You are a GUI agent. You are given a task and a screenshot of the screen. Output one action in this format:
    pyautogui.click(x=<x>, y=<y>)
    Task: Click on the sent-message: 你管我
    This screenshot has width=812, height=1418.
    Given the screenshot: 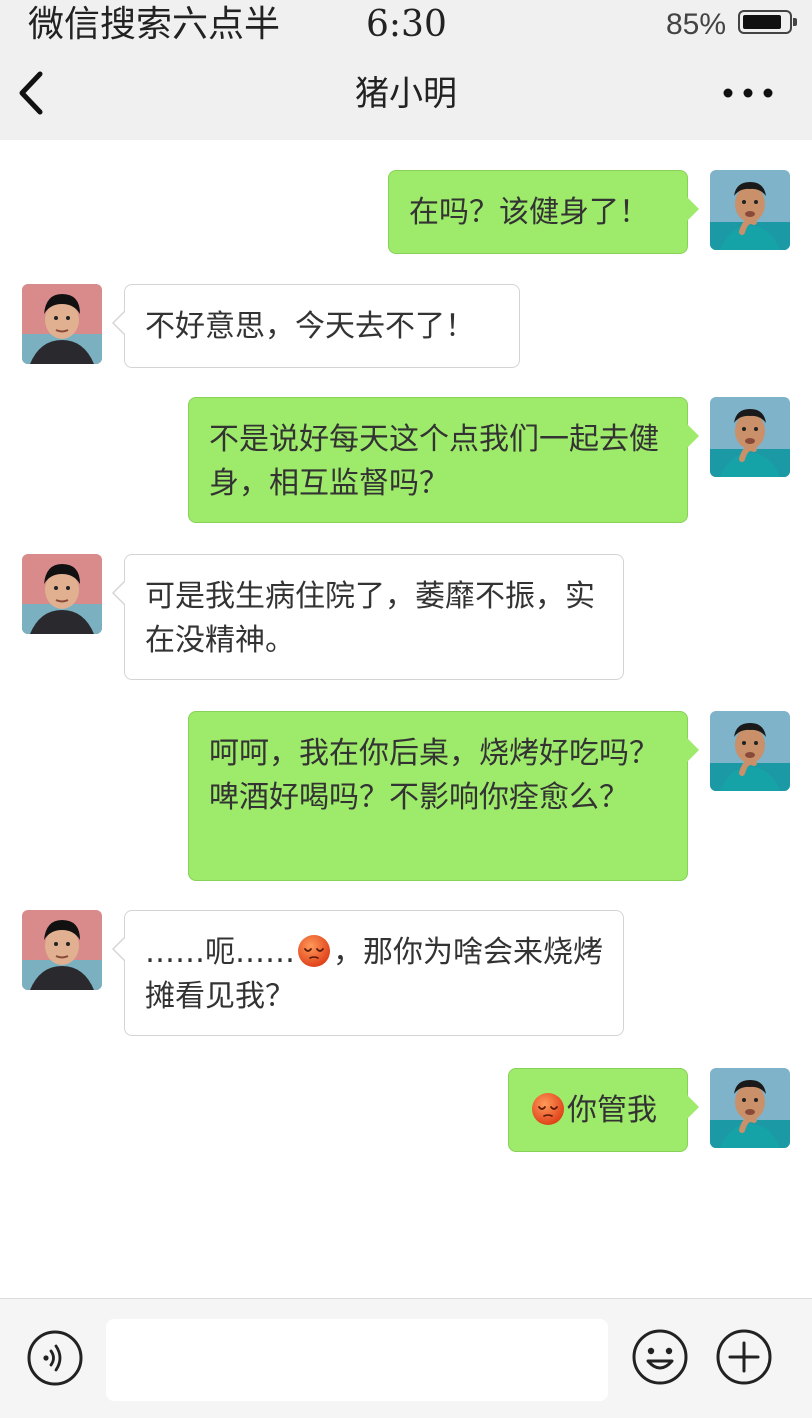 What is the action you would take?
    pyautogui.click(x=603, y=1110)
    